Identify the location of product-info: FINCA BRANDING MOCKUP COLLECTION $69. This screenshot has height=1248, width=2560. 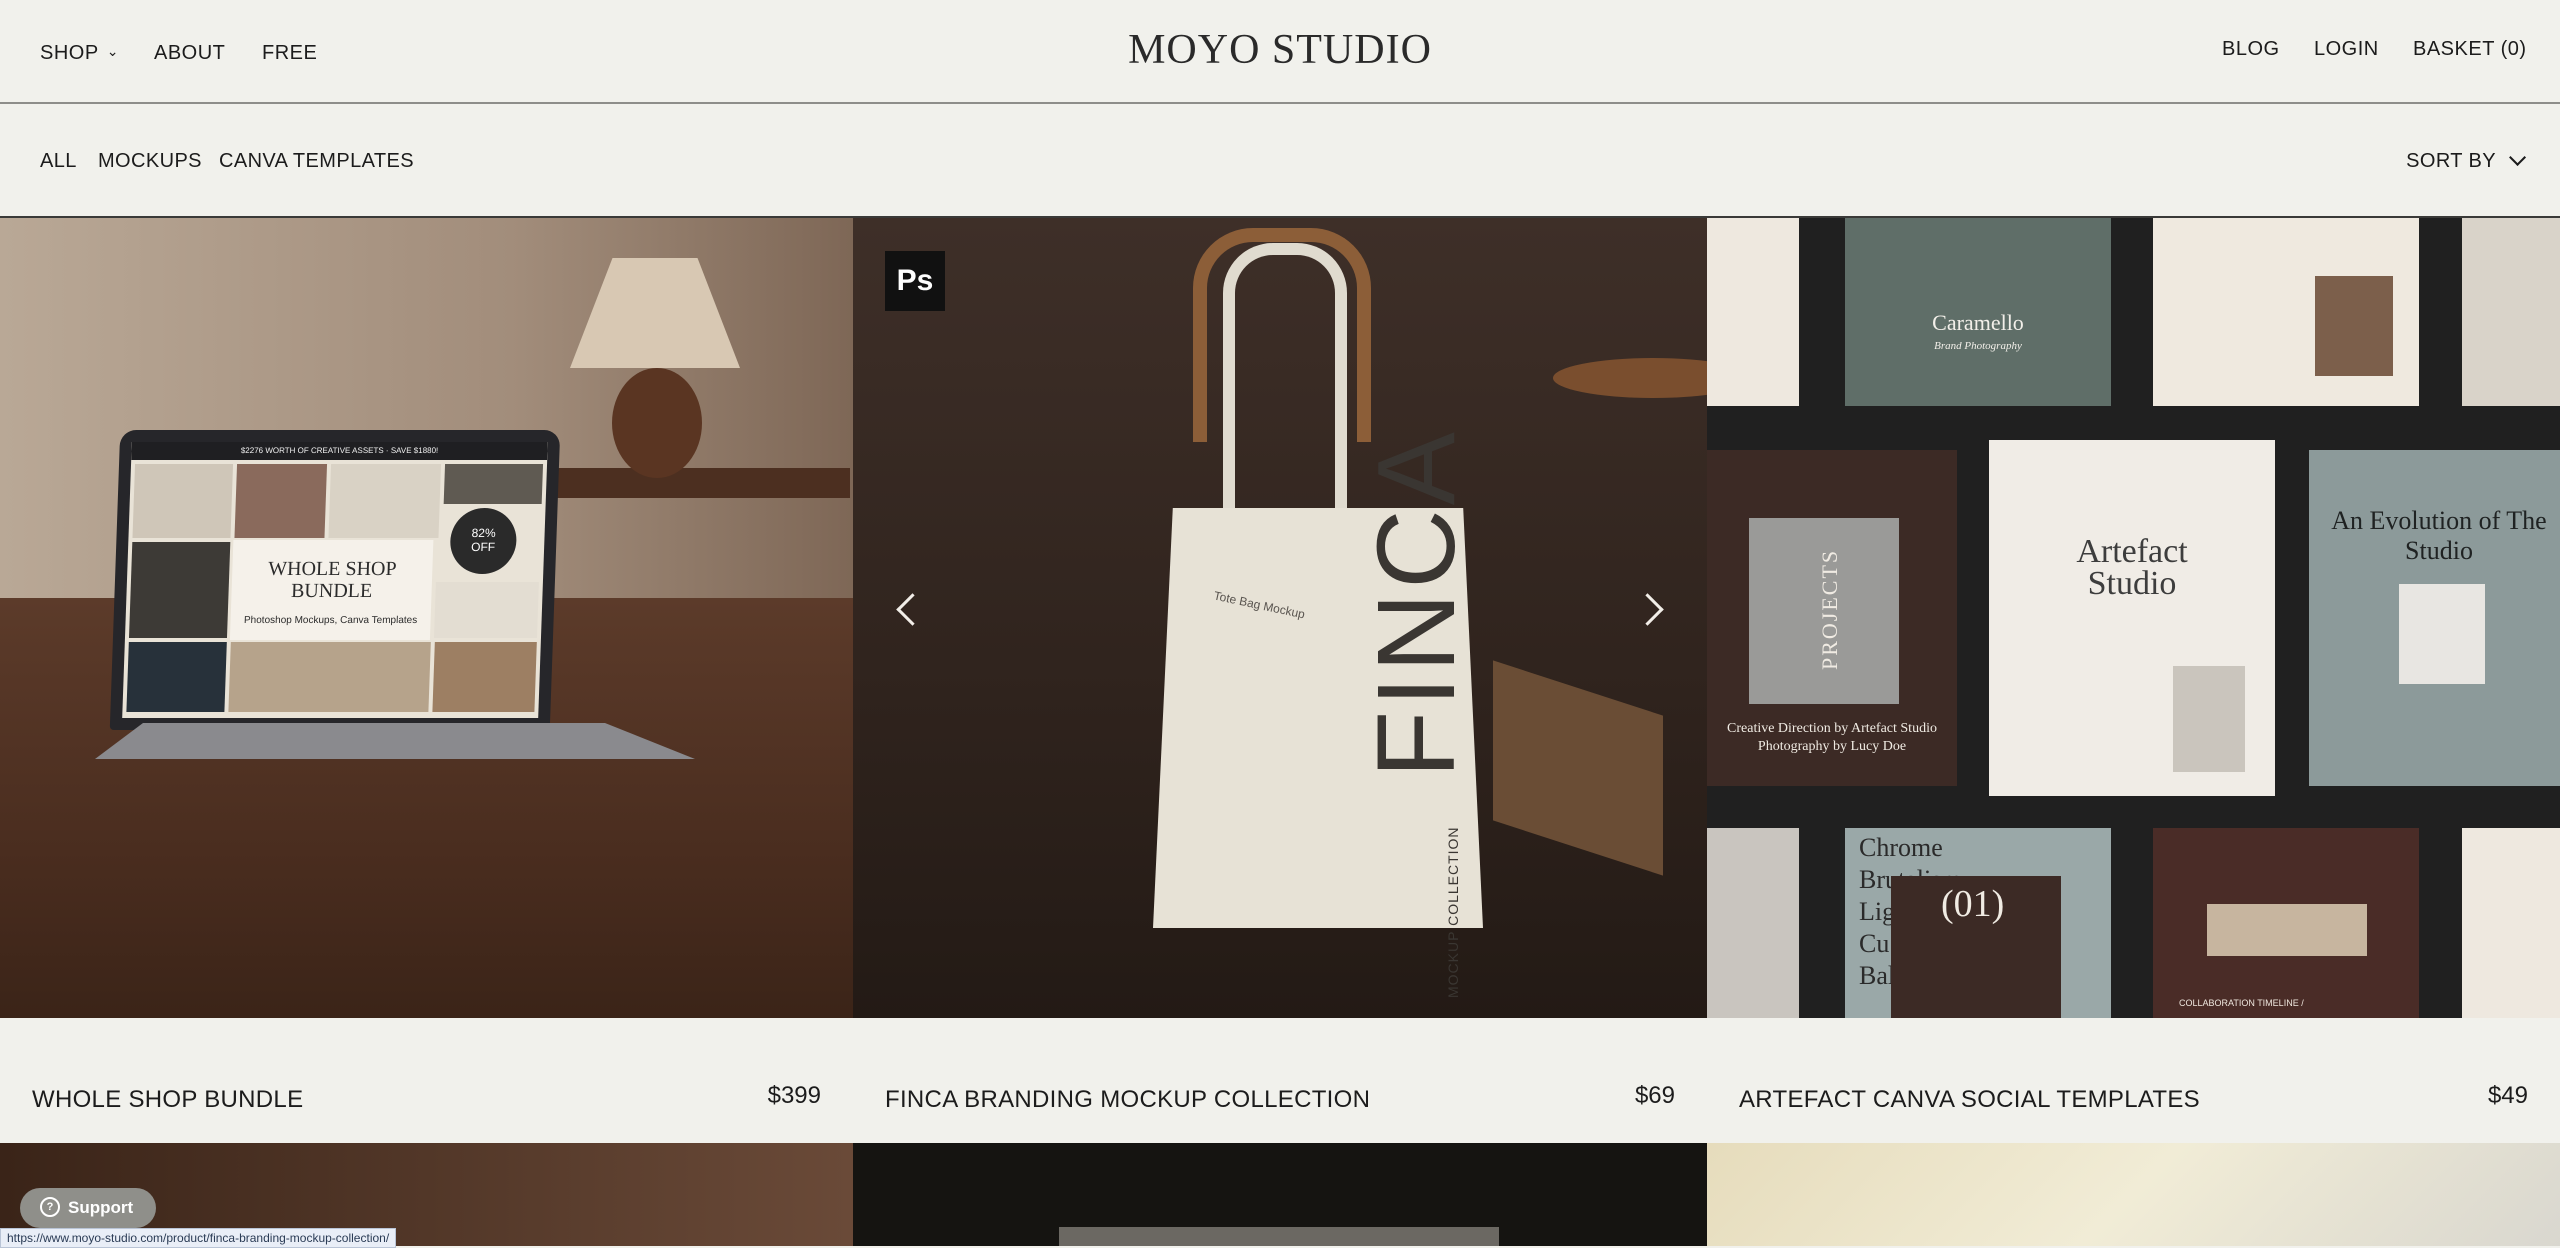
(1280, 1080).